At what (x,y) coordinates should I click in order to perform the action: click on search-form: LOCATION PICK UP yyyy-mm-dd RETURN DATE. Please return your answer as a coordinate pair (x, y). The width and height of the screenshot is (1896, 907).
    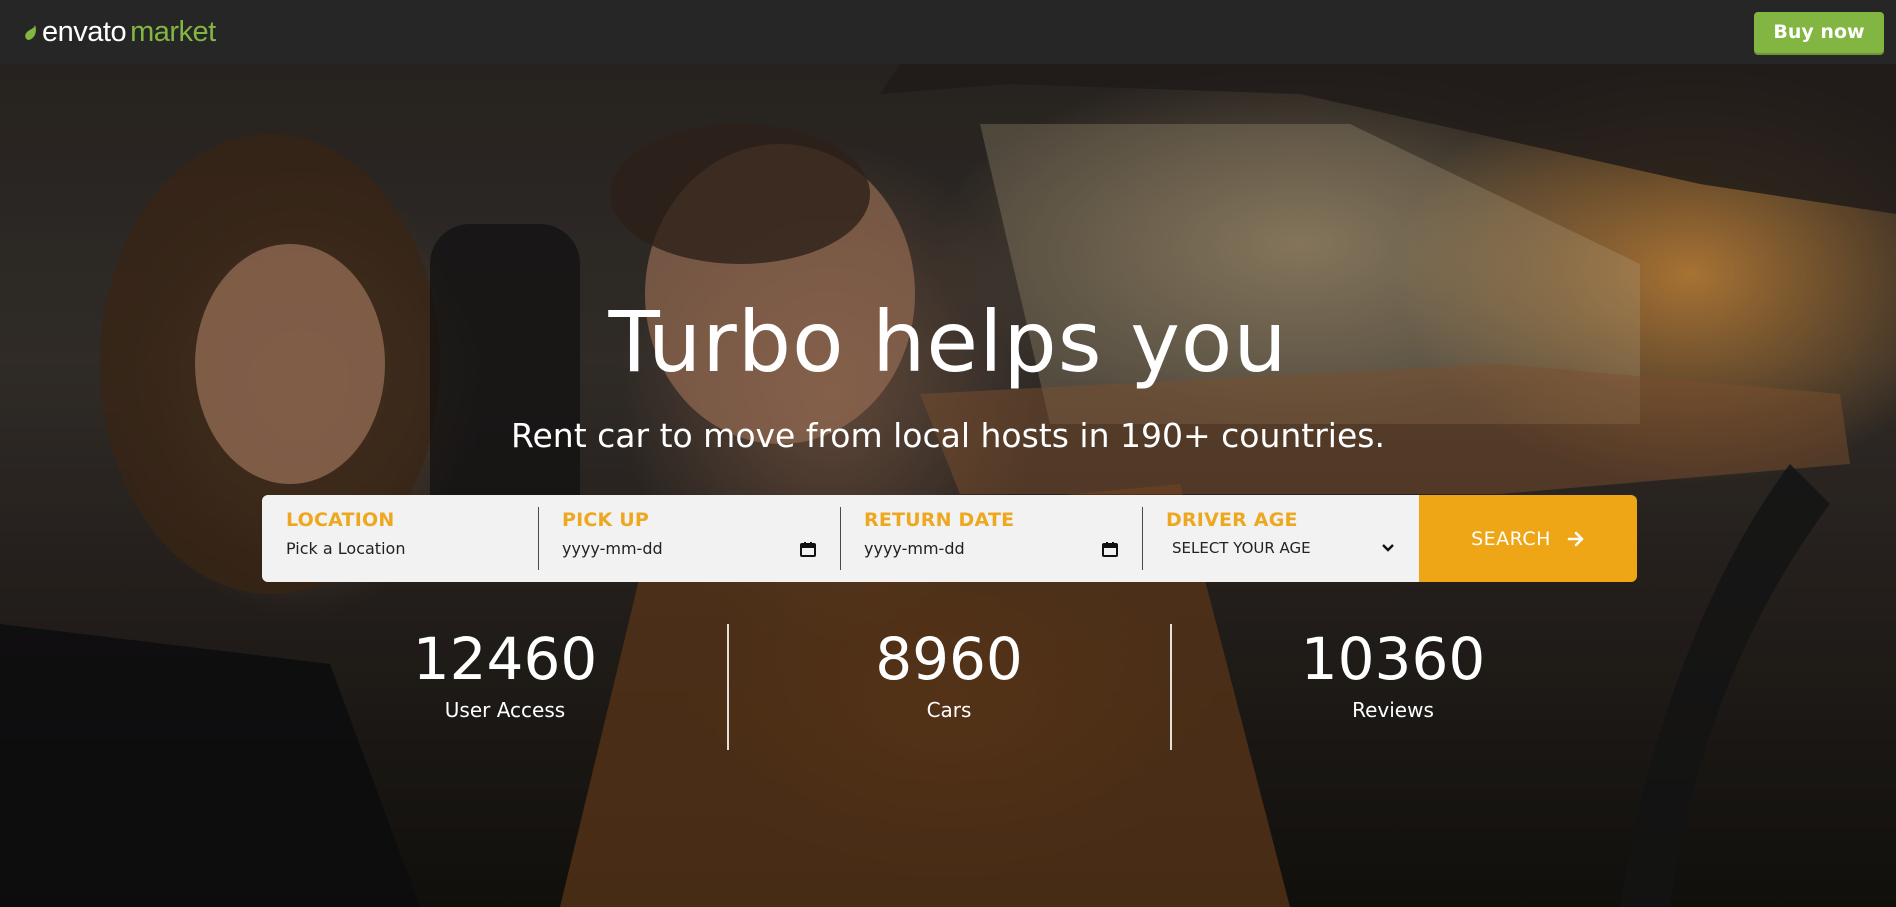
    Looking at the image, I should click on (949, 538).